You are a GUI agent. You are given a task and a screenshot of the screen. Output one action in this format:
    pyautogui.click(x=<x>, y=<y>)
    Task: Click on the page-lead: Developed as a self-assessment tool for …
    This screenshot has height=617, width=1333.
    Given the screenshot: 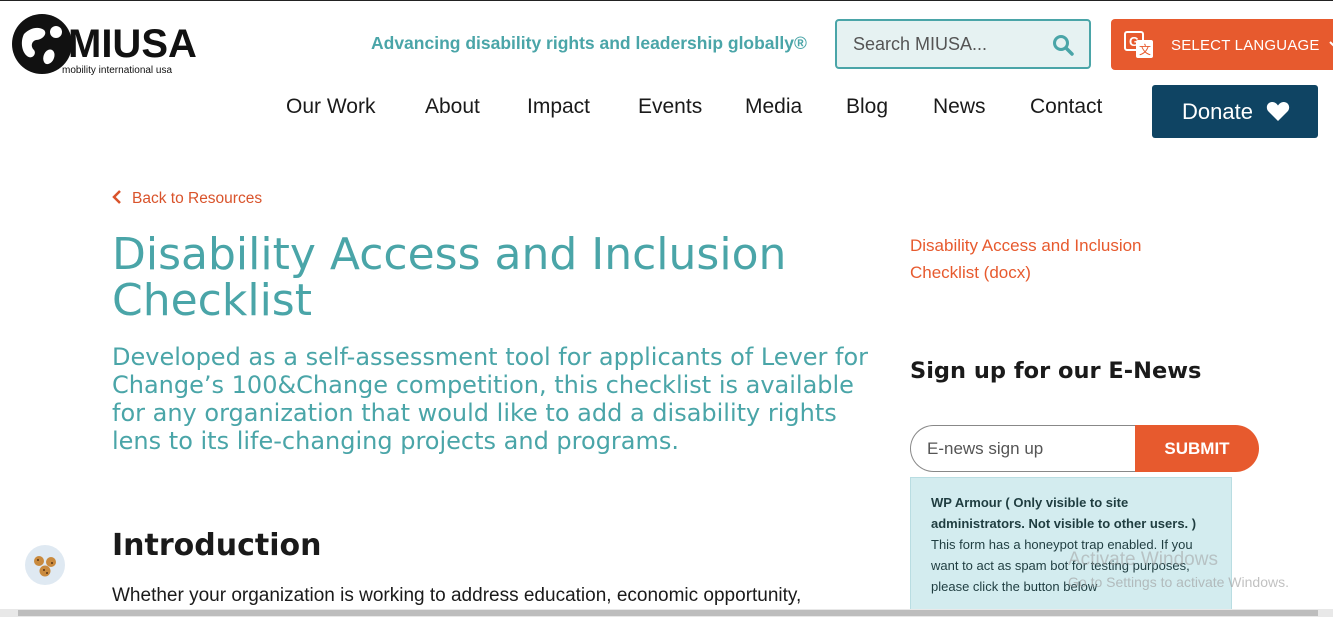 What is the action you would take?
    pyautogui.click(x=490, y=399)
    